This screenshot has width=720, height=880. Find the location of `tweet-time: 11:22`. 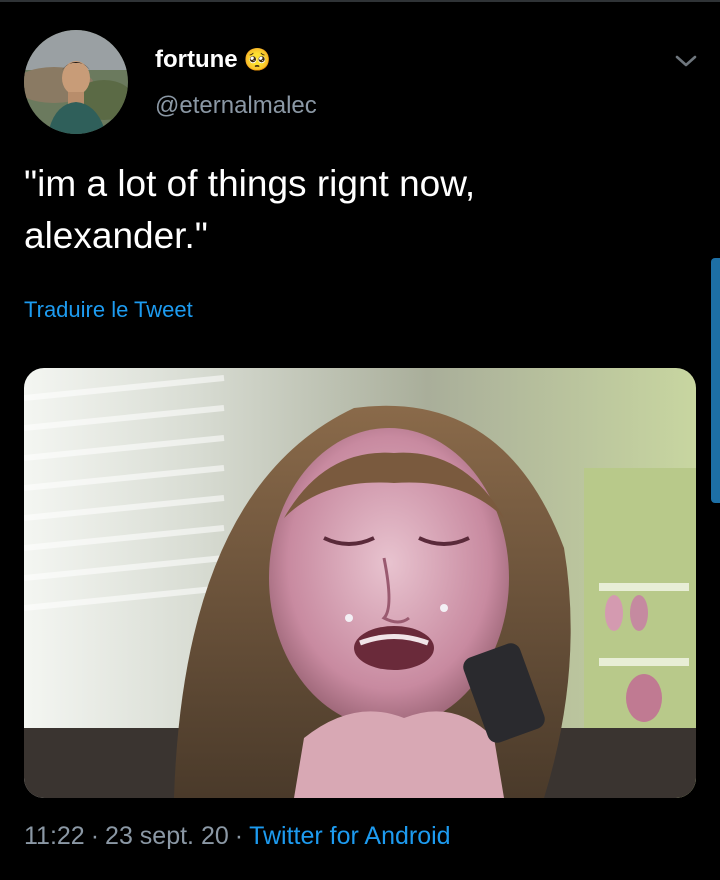

tweet-time: 11:22 is located at coordinates (54, 836).